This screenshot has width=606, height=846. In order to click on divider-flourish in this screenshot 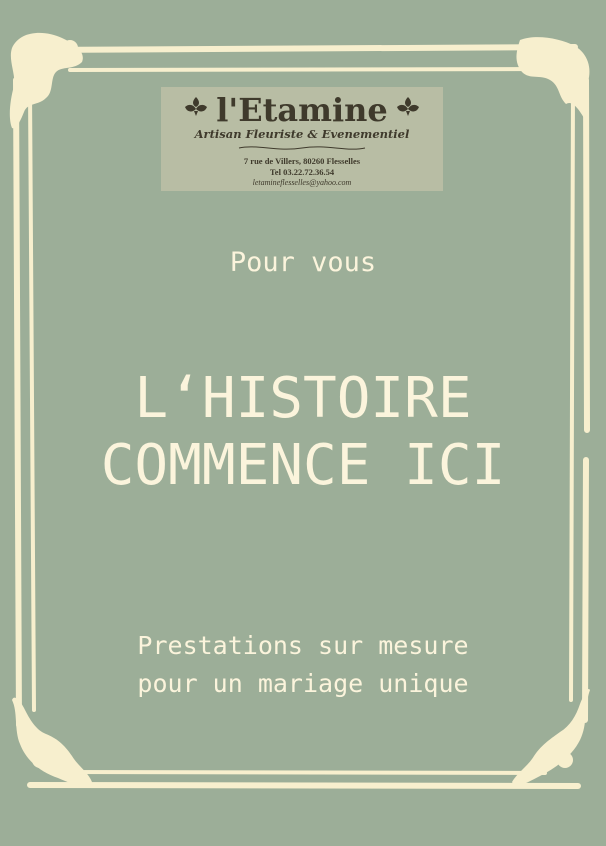, I will do `click(302, 148)`.